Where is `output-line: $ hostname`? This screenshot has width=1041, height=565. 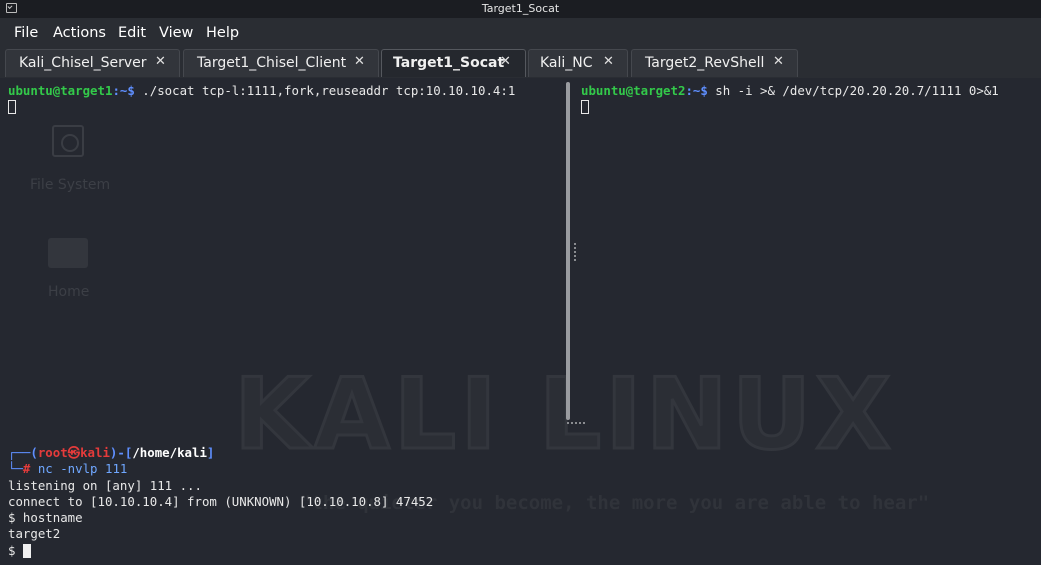
output-line: $ hostname is located at coordinates (45, 518).